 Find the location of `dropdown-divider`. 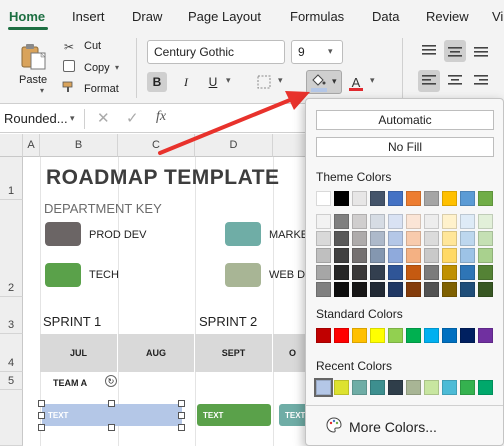

dropdown-divider is located at coordinates (404, 405).